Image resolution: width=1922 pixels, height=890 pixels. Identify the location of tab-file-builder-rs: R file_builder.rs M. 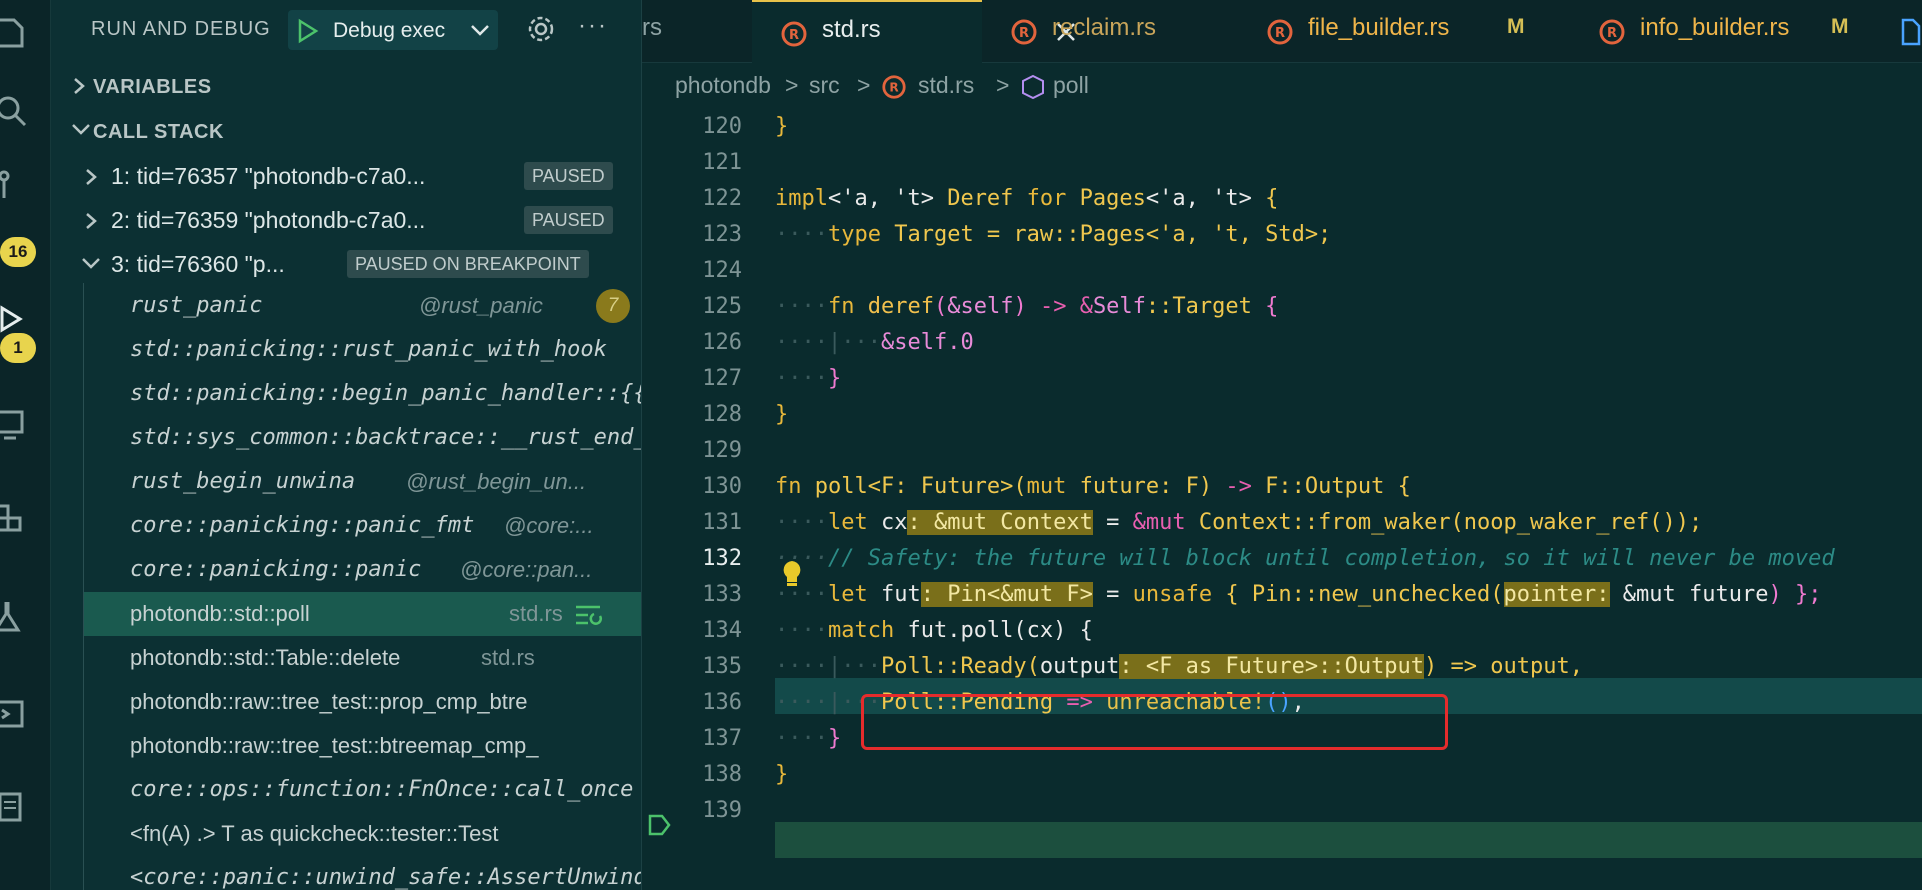
(1394, 31).